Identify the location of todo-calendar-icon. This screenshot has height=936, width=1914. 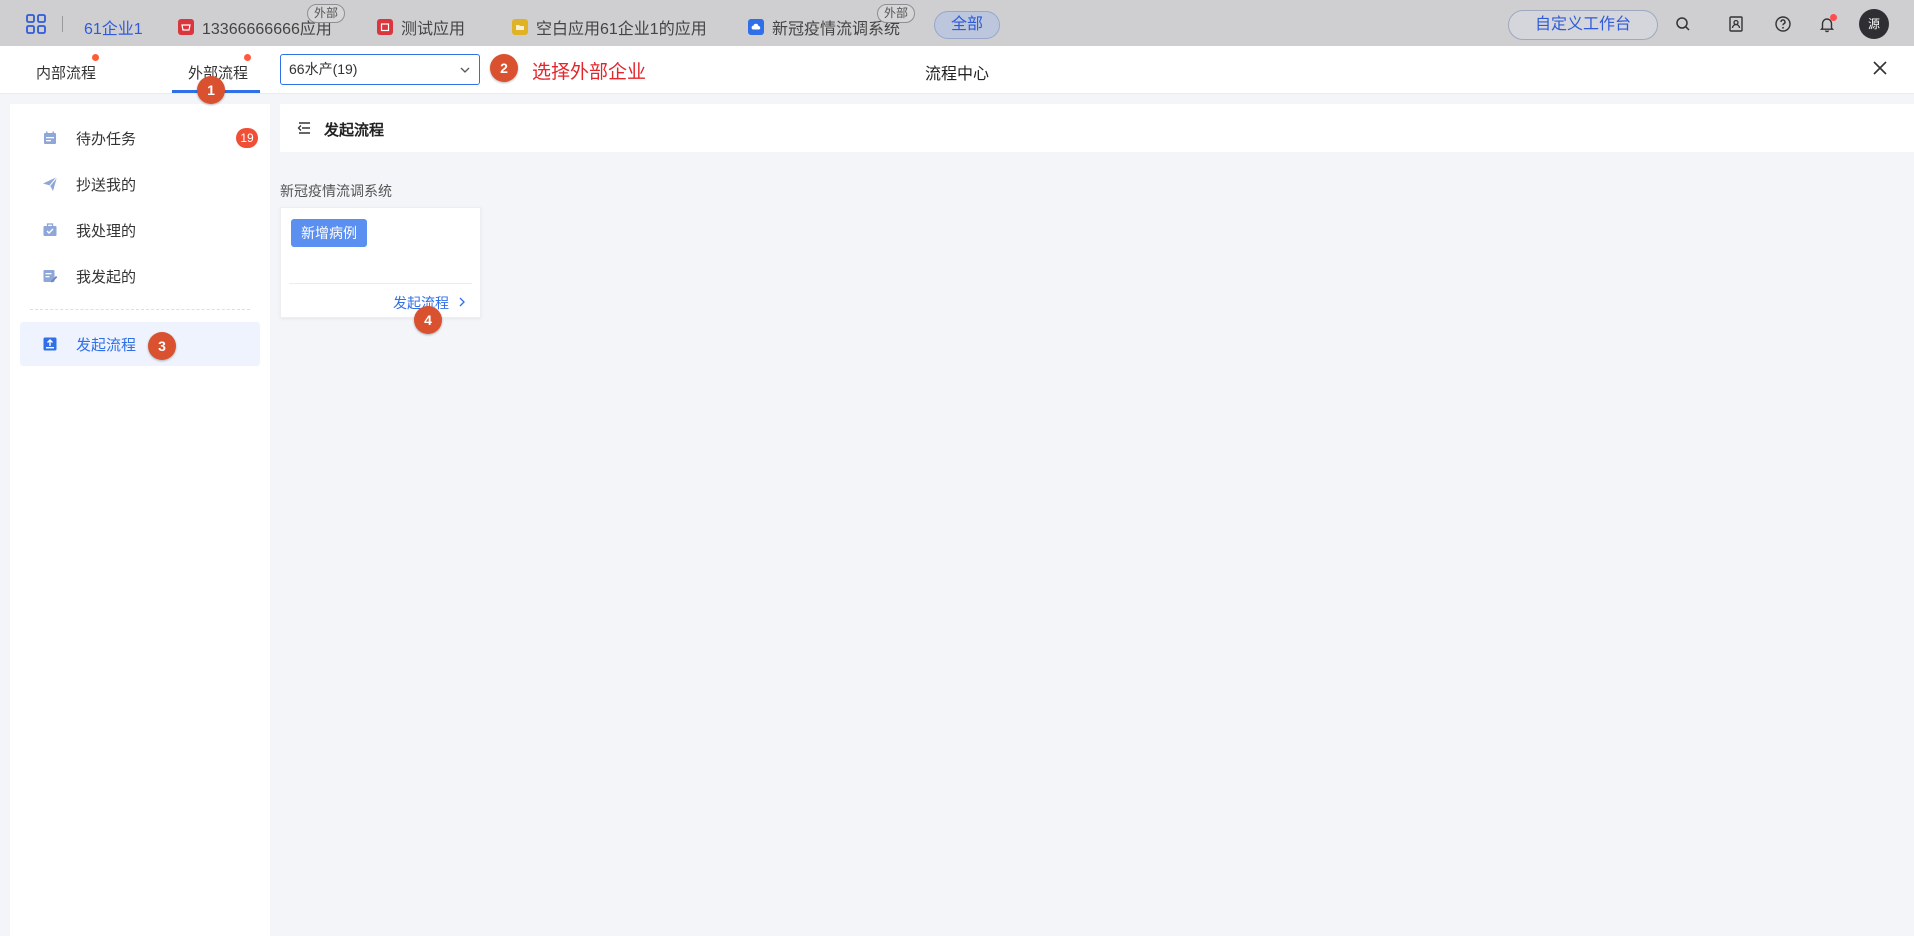
(50, 137).